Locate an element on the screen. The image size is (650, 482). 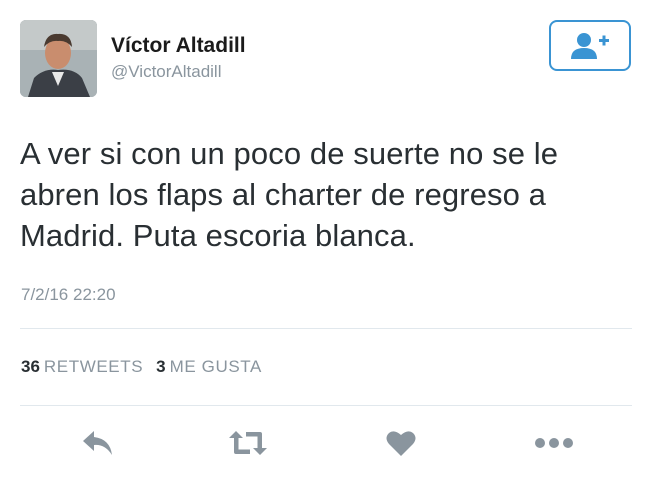
like-button is located at coordinates (401, 443).